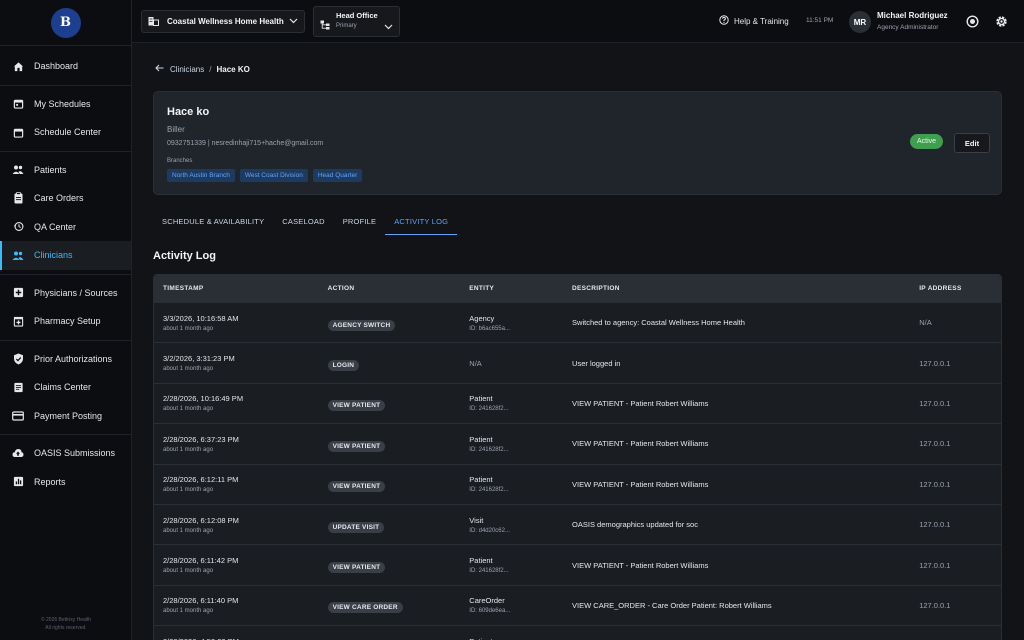 Image resolution: width=1024 pixels, height=640 pixels. What do you see at coordinates (223, 21) in the screenshot?
I see `agency-select: Coastal Wellness Home Health` at bounding box center [223, 21].